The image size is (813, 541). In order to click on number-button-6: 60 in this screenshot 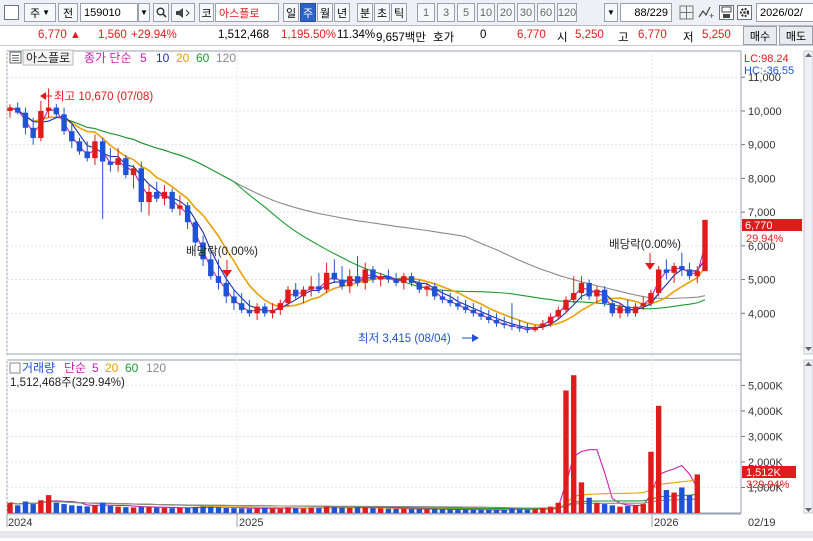, I will do `click(546, 12)`.